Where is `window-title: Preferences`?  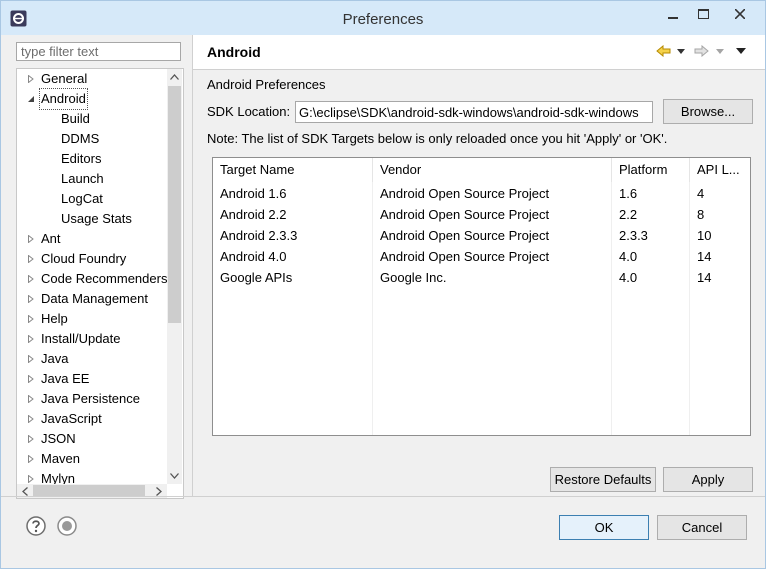 window-title: Preferences is located at coordinates (383, 19).